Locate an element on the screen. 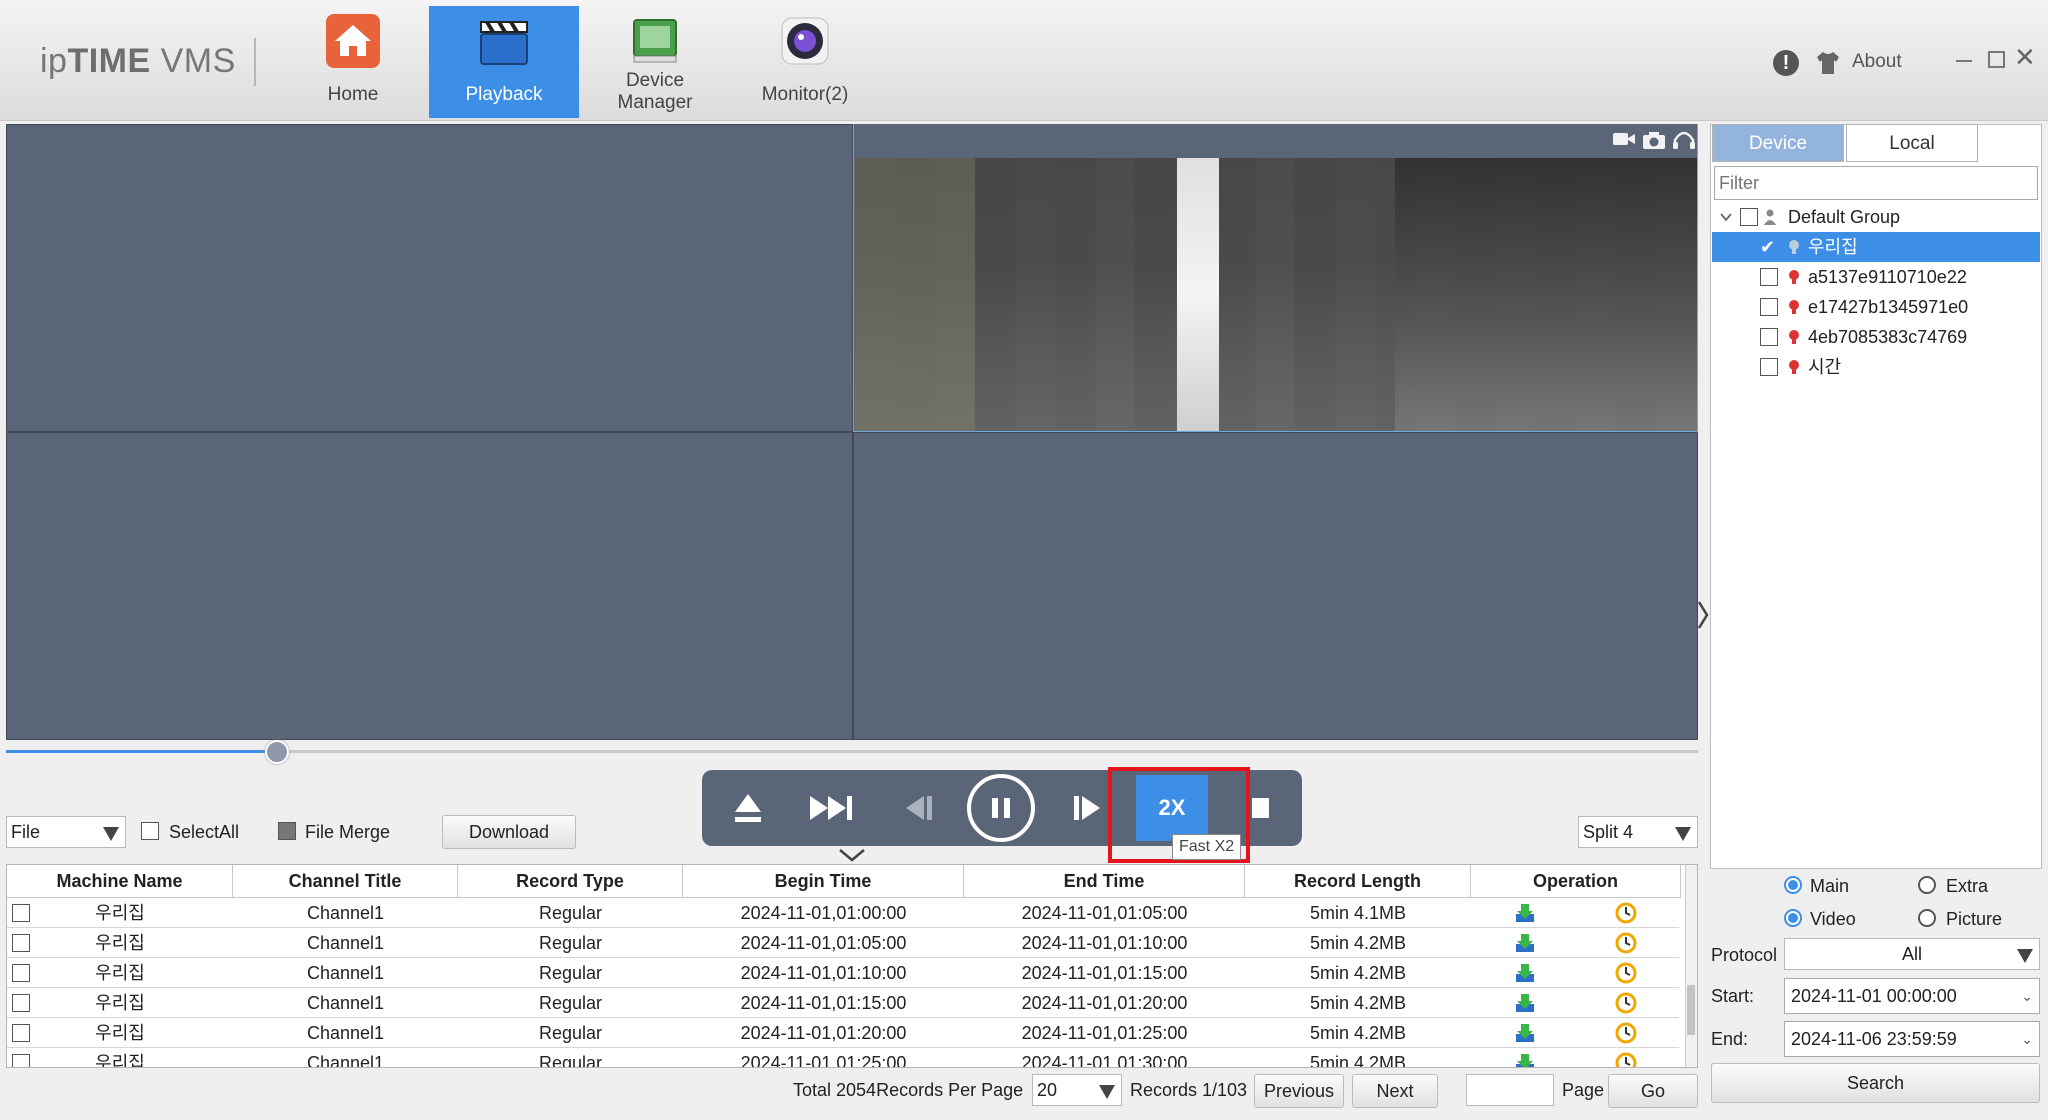 The height and width of the screenshot is (1120, 2048). tree-device-2: a5137e9110710e22 is located at coordinates (1876, 277).